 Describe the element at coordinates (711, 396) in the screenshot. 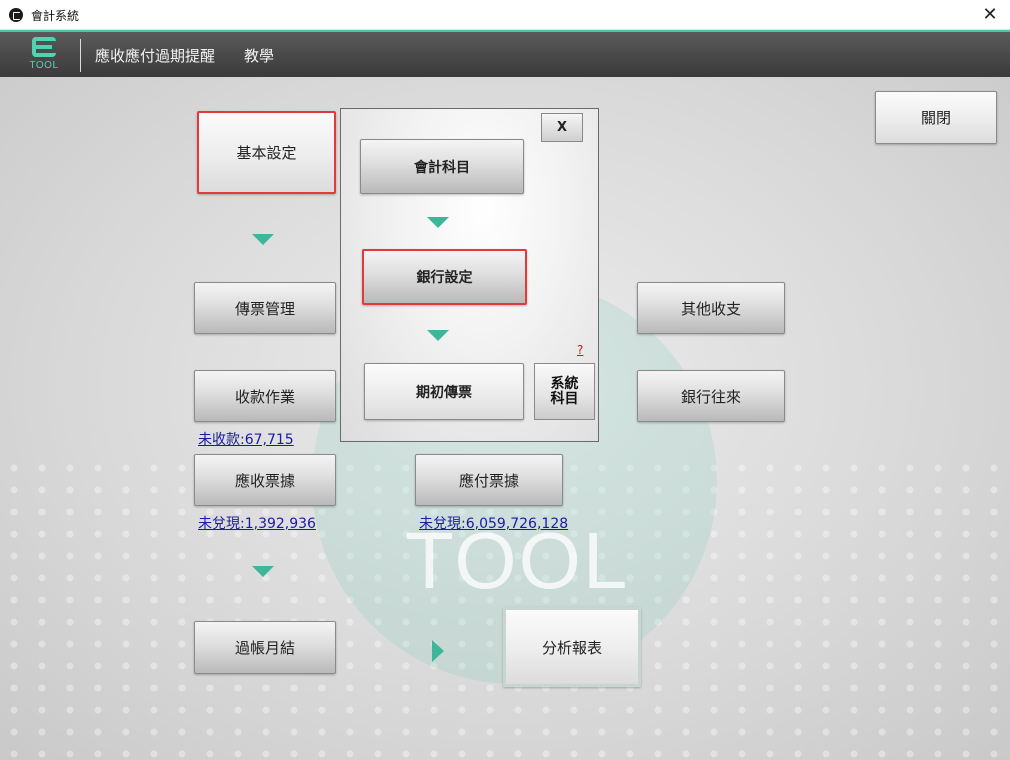

I see `bank-transactions-button: 銀行往來` at that location.